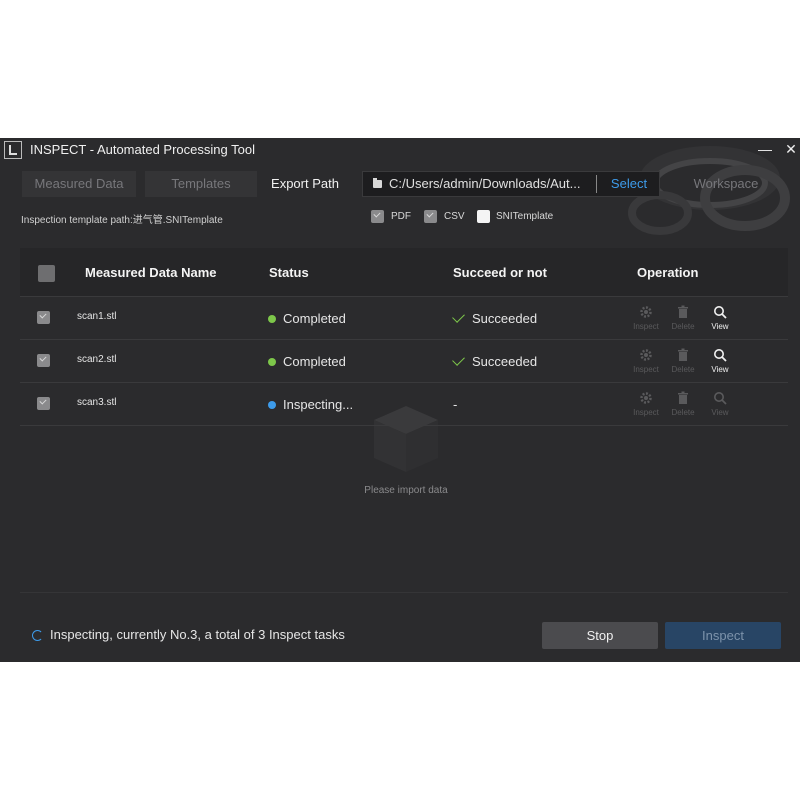  What do you see at coordinates (726, 184) in the screenshot?
I see `tab-workspace: Workspace` at bounding box center [726, 184].